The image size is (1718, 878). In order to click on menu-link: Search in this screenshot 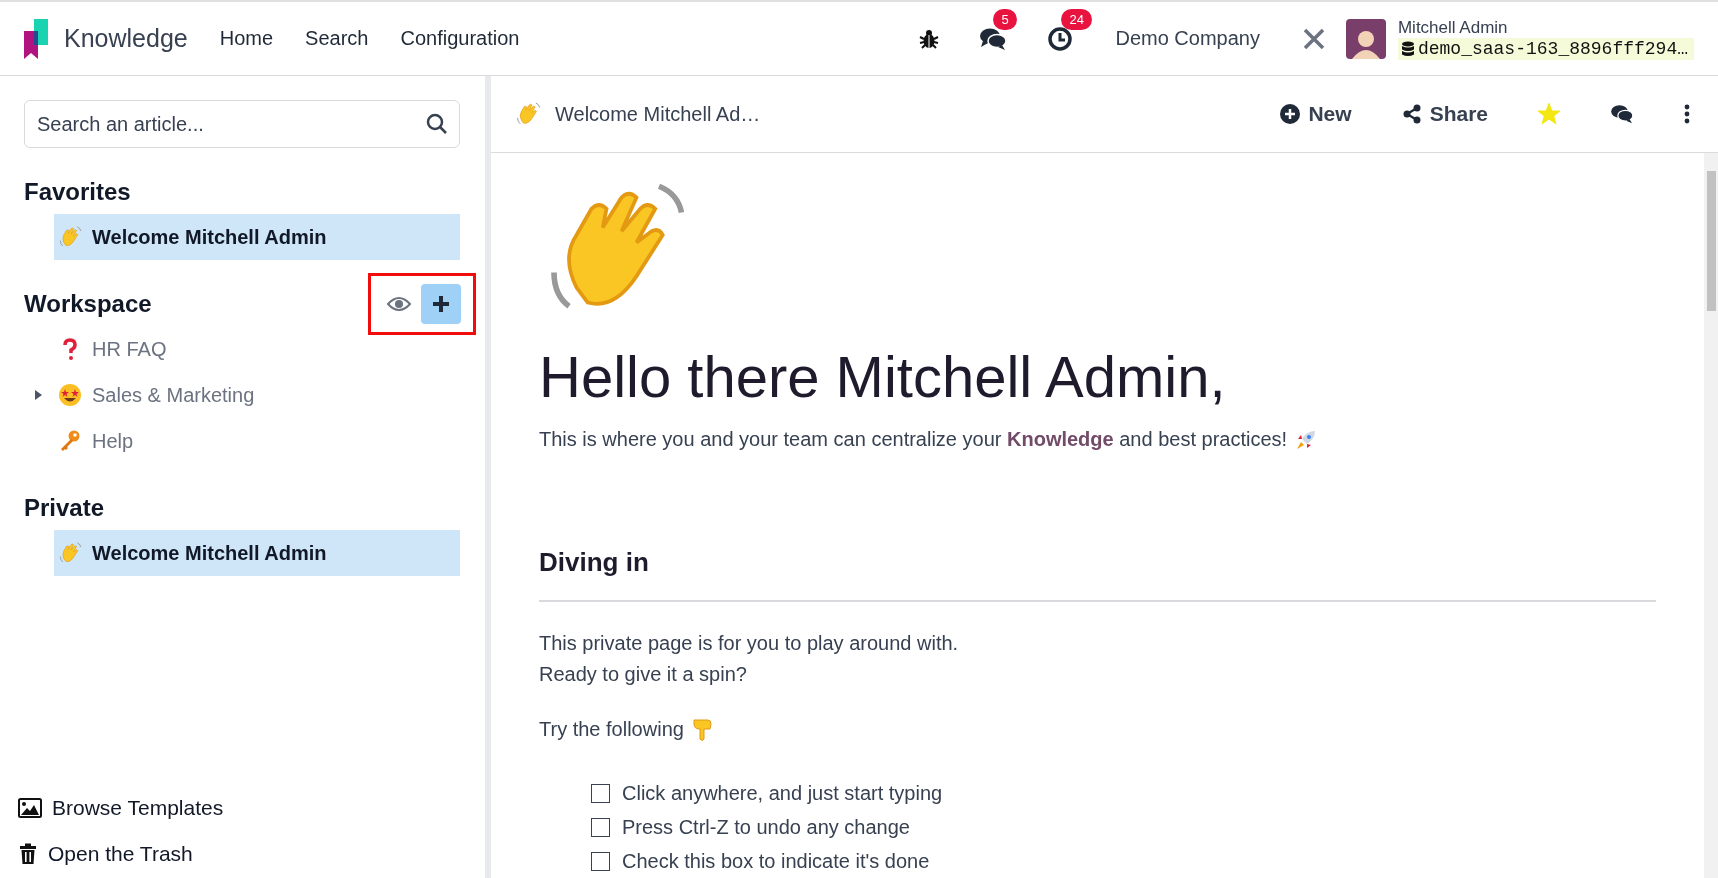, I will do `click(337, 38)`.